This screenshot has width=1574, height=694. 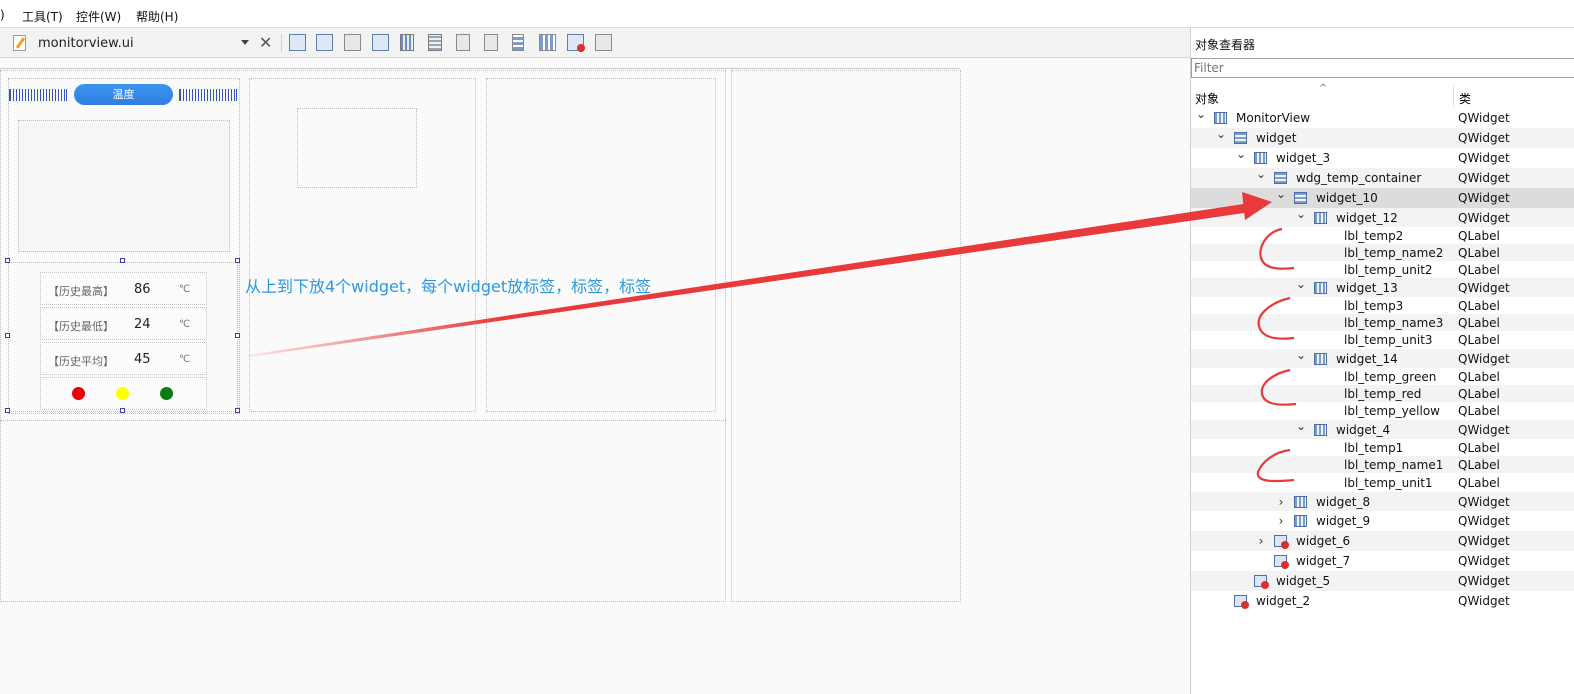 What do you see at coordinates (518, 42) in the screenshot?
I see `layout-grid-icon` at bounding box center [518, 42].